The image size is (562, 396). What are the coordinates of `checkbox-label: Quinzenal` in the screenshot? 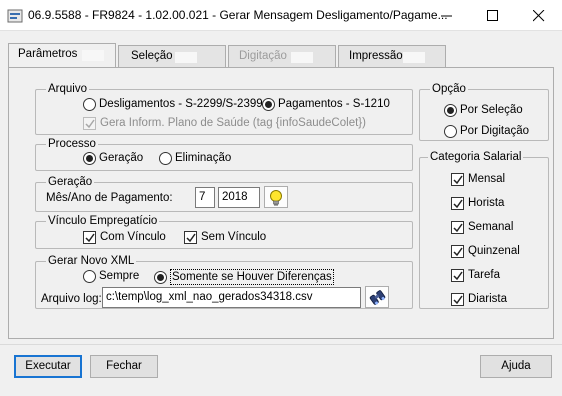 It's located at (494, 251).